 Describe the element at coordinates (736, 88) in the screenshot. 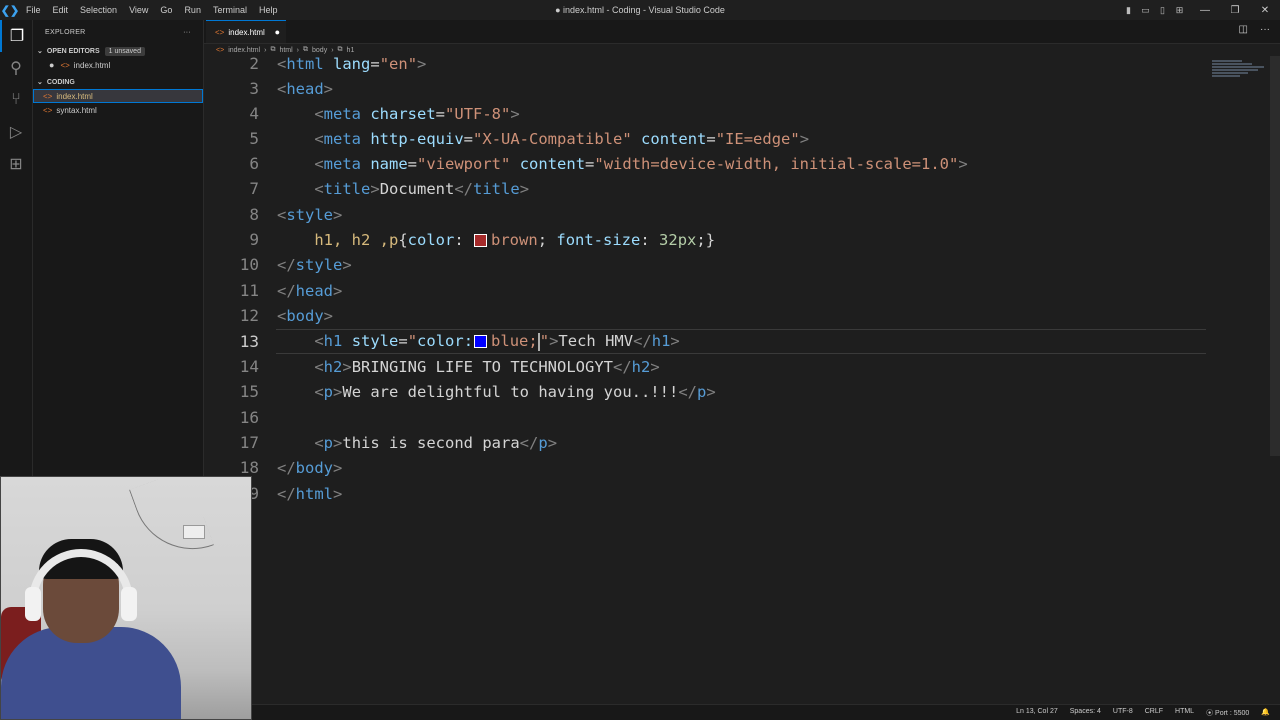

I see `code-line: 3 <head>` at that location.